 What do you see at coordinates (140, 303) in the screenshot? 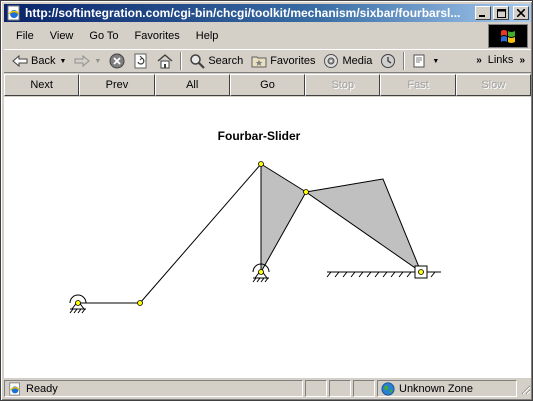
I see `joint-crank-coupler` at bounding box center [140, 303].